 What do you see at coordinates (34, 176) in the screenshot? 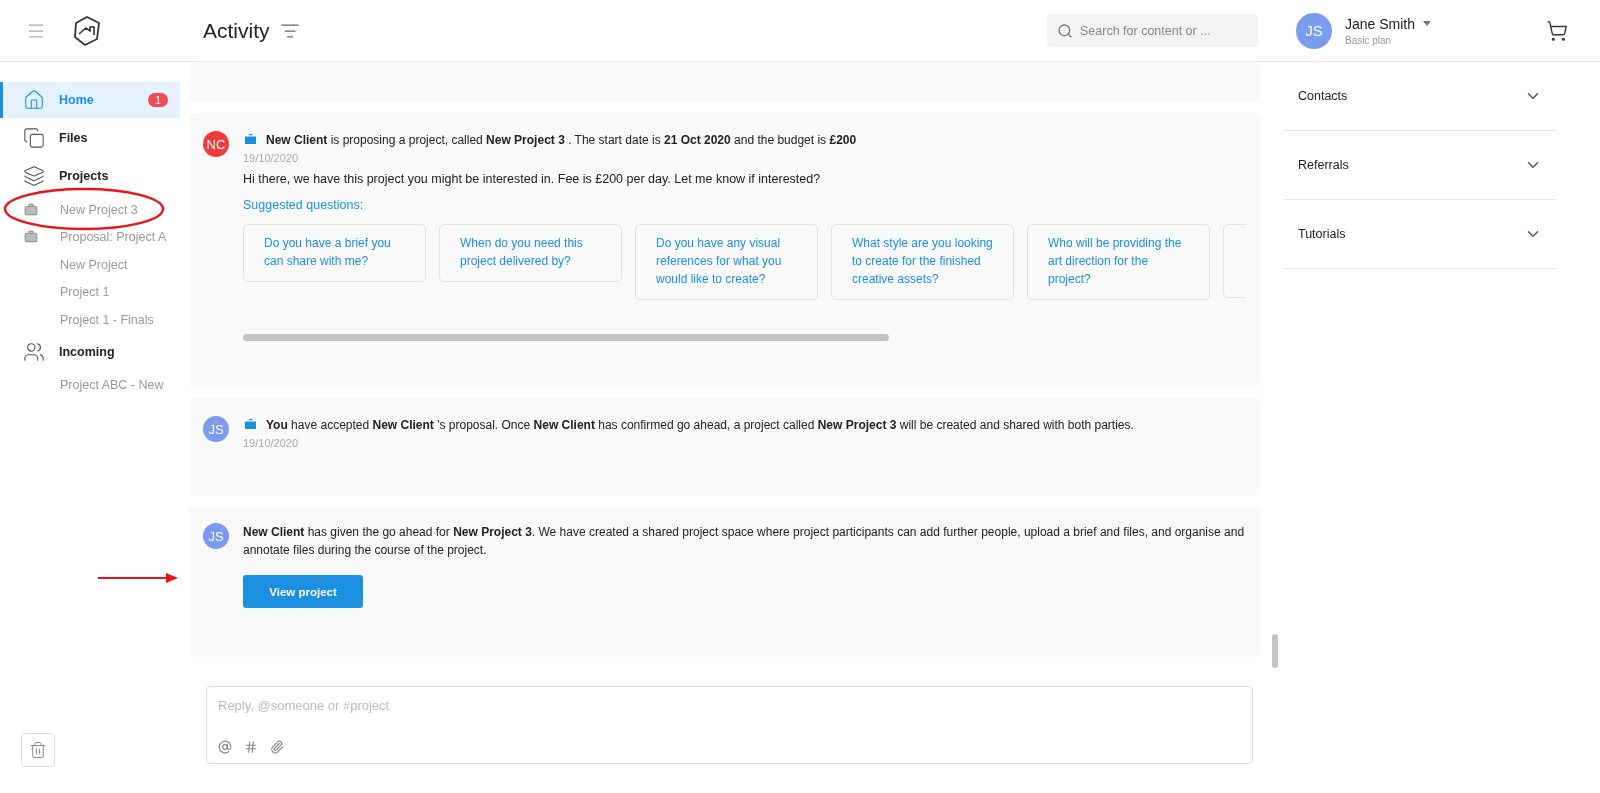
I see `layers-icon` at bounding box center [34, 176].